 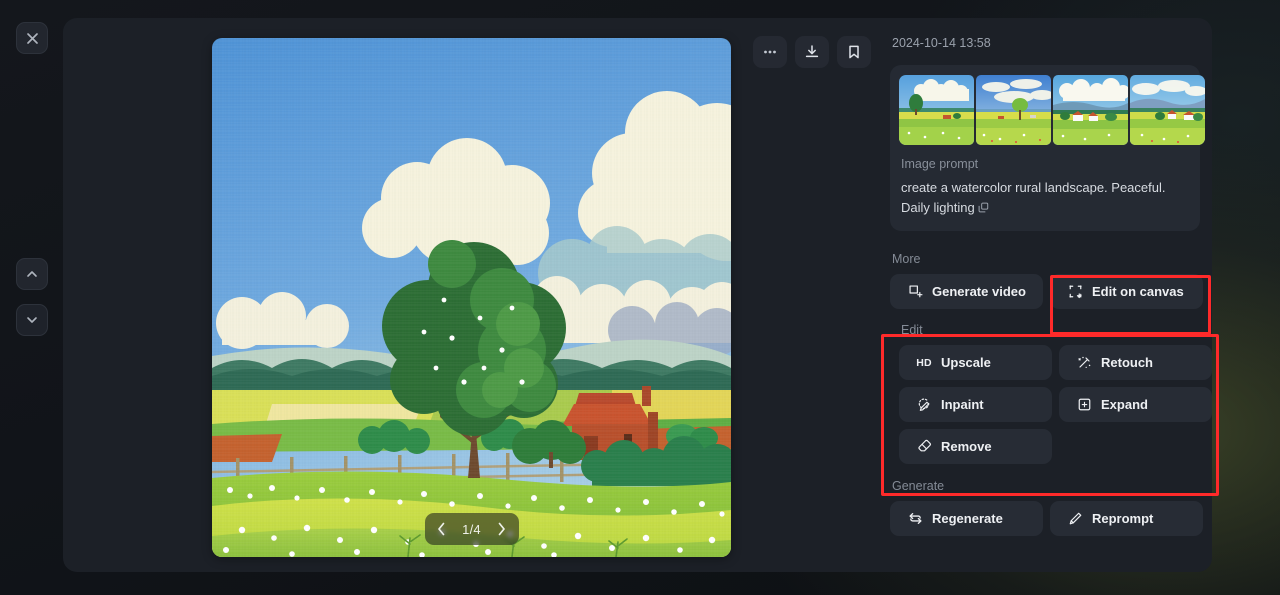 I want to click on reprompt-label: Reprompt, so click(x=1123, y=518).